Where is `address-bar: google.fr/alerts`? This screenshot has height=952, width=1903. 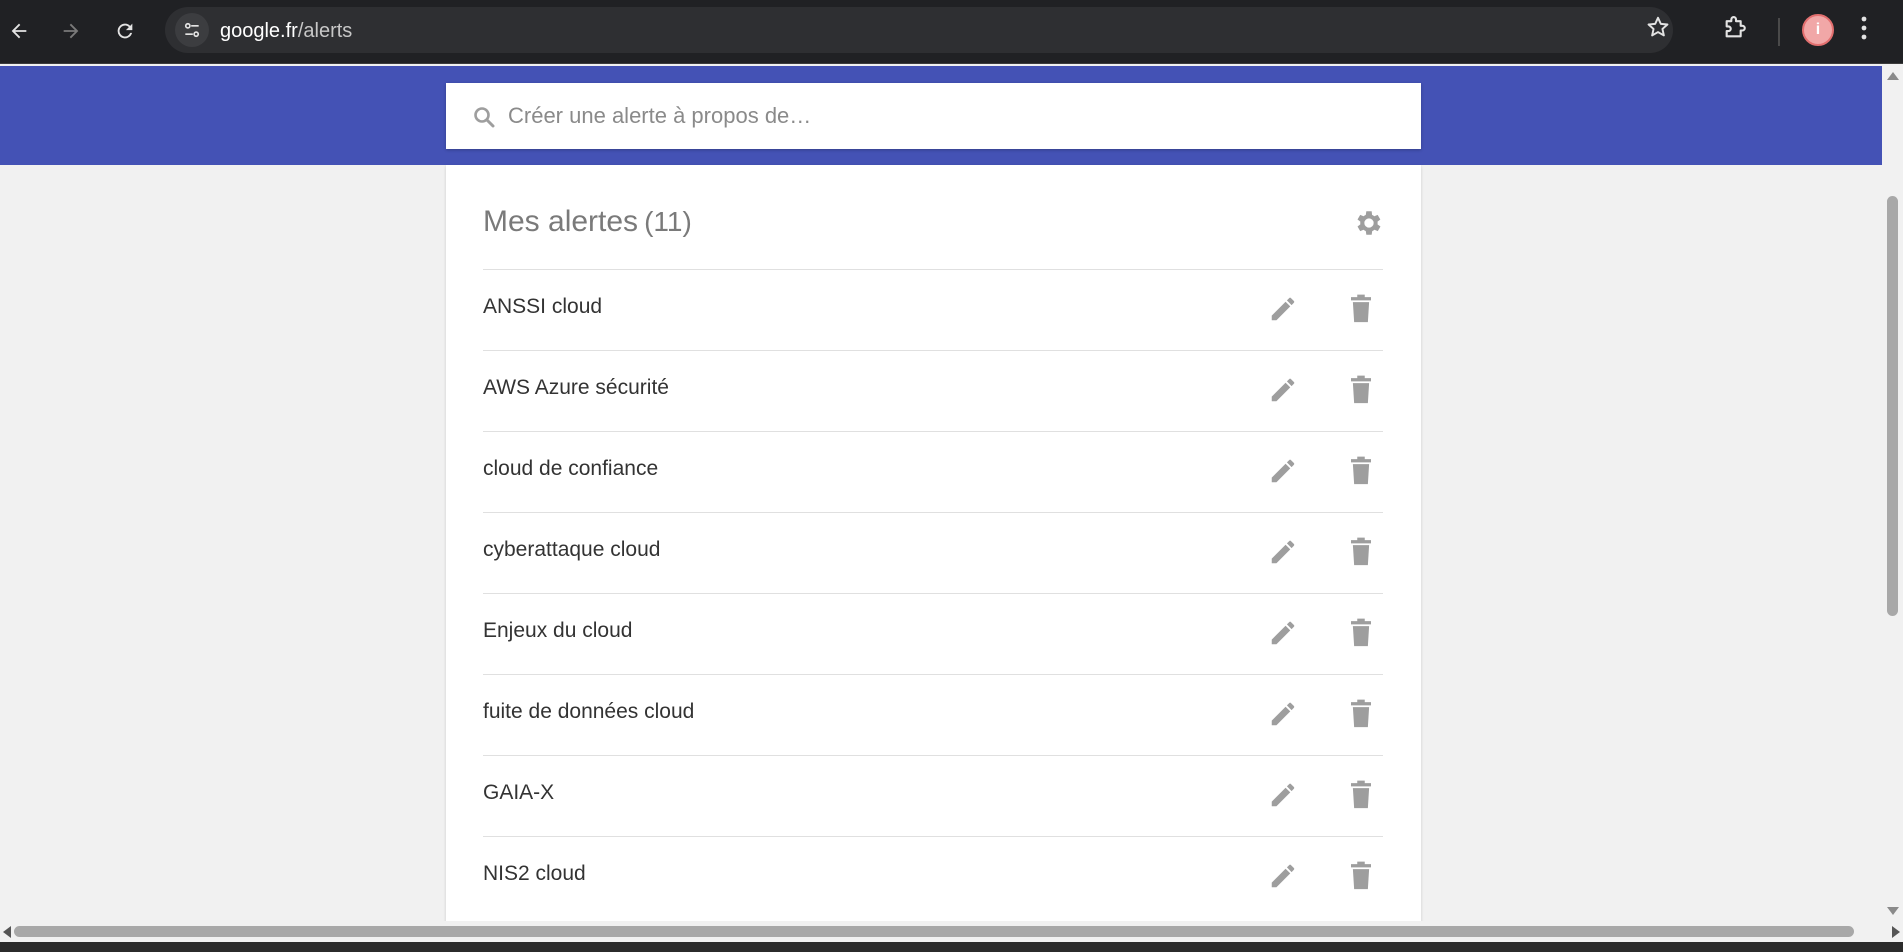
address-bar: google.fr/alerts is located at coordinates (919, 30).